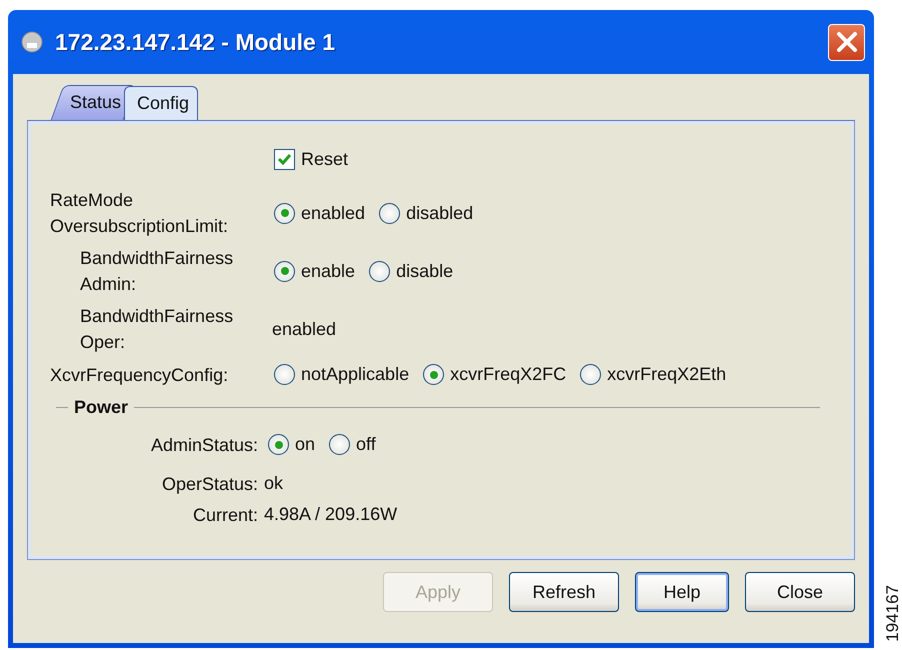 The width and height of the screenshot is (902, 650). I want to click on dialog-button: Refresh, so click(564, 592).